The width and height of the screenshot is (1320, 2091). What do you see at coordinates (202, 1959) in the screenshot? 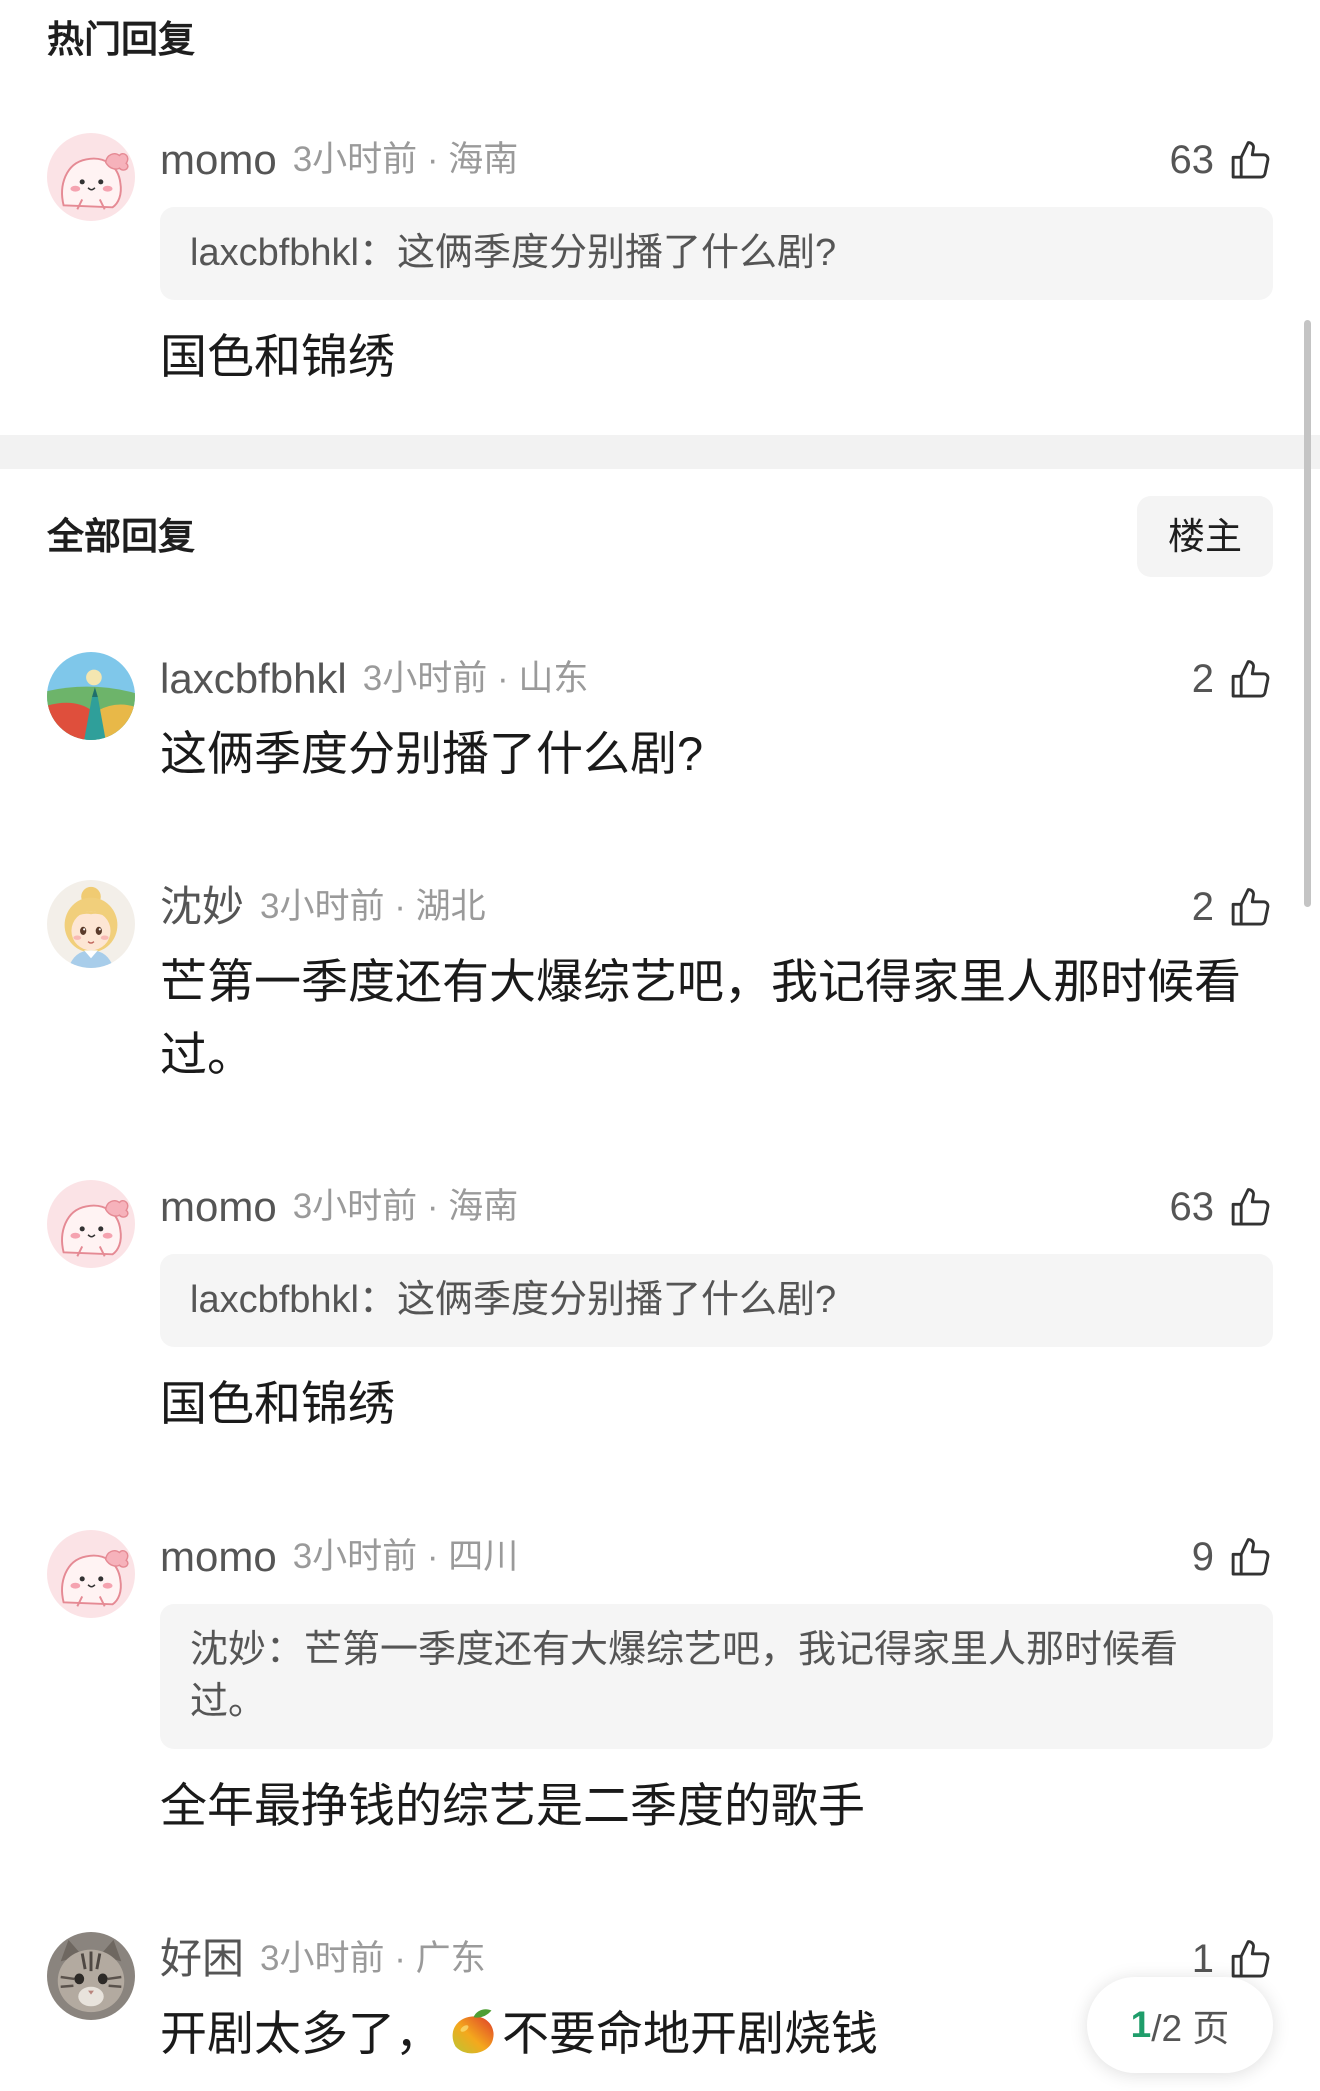
I see `username: 好困` at bounding box center [202, 1959].